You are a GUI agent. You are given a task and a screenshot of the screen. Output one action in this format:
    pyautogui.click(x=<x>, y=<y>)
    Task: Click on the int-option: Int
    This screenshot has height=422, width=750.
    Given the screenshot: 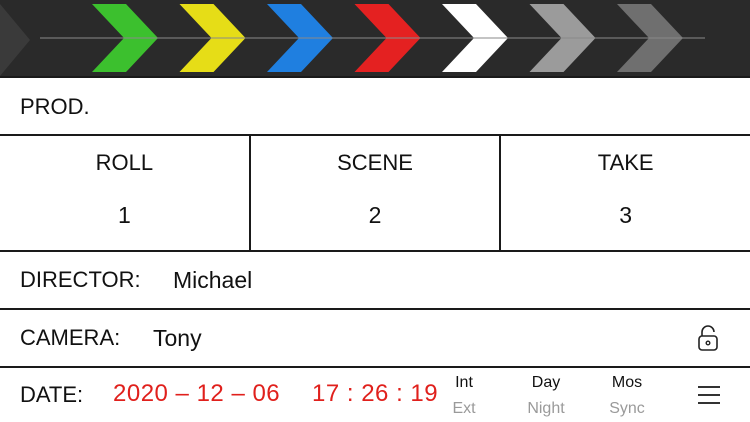 What is the action you would take?
    pyautogui.click(x=464, y=383)
    